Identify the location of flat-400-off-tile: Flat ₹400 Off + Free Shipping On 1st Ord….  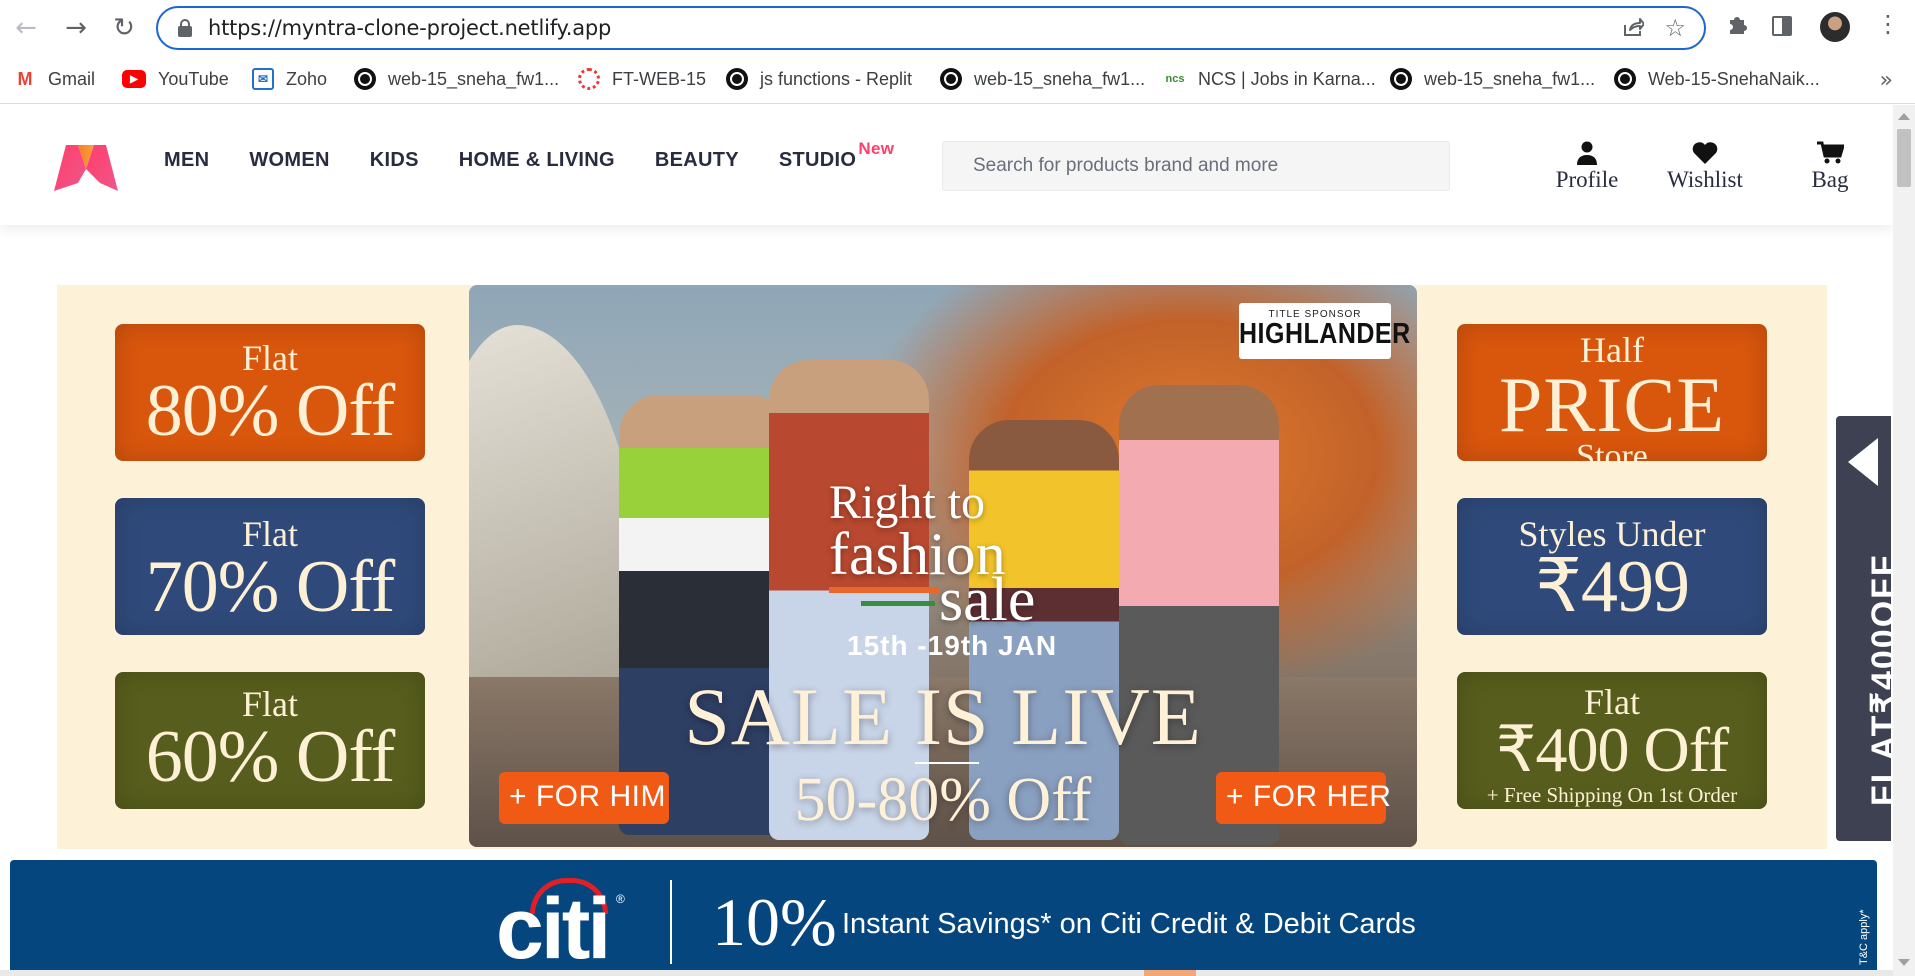
(1612, 740).